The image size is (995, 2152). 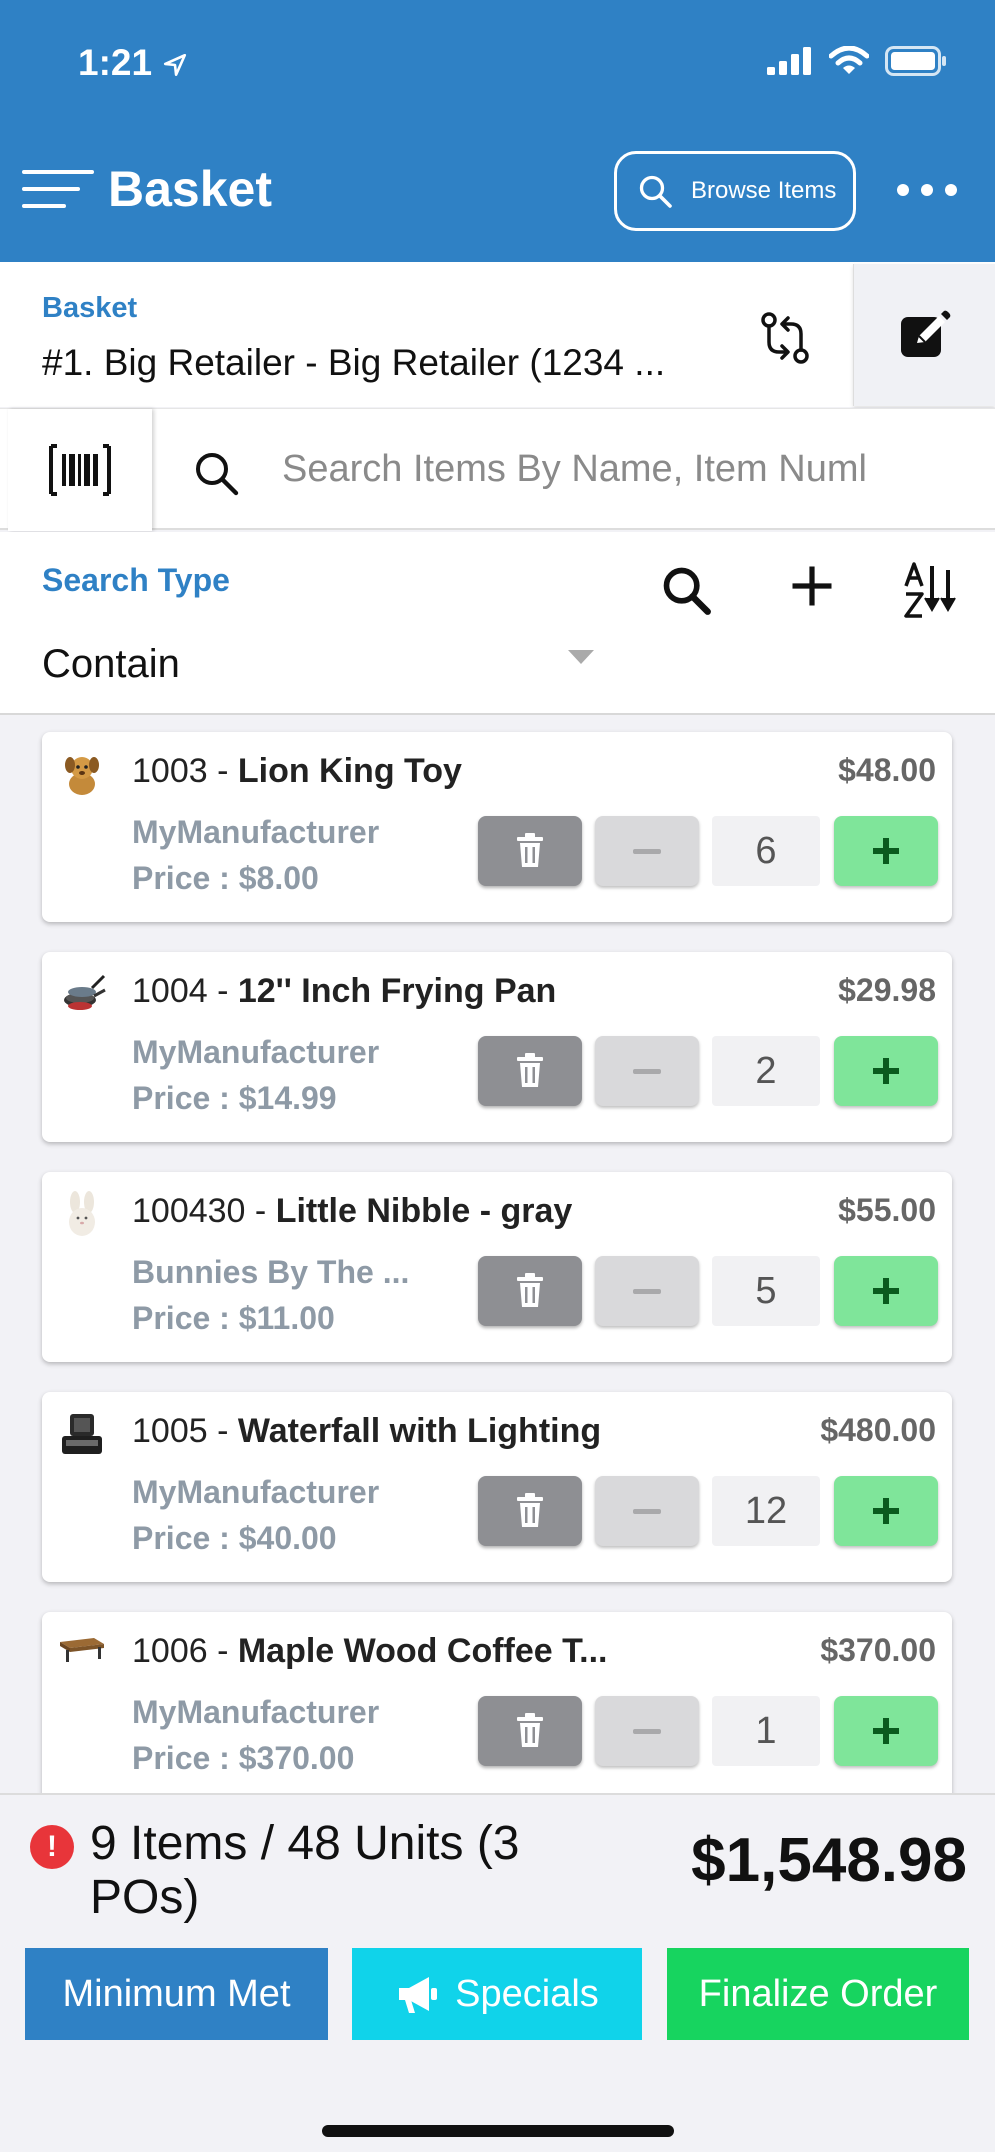 I want to click on browse-items-button: Browse Items, so click(x=735, y=191).